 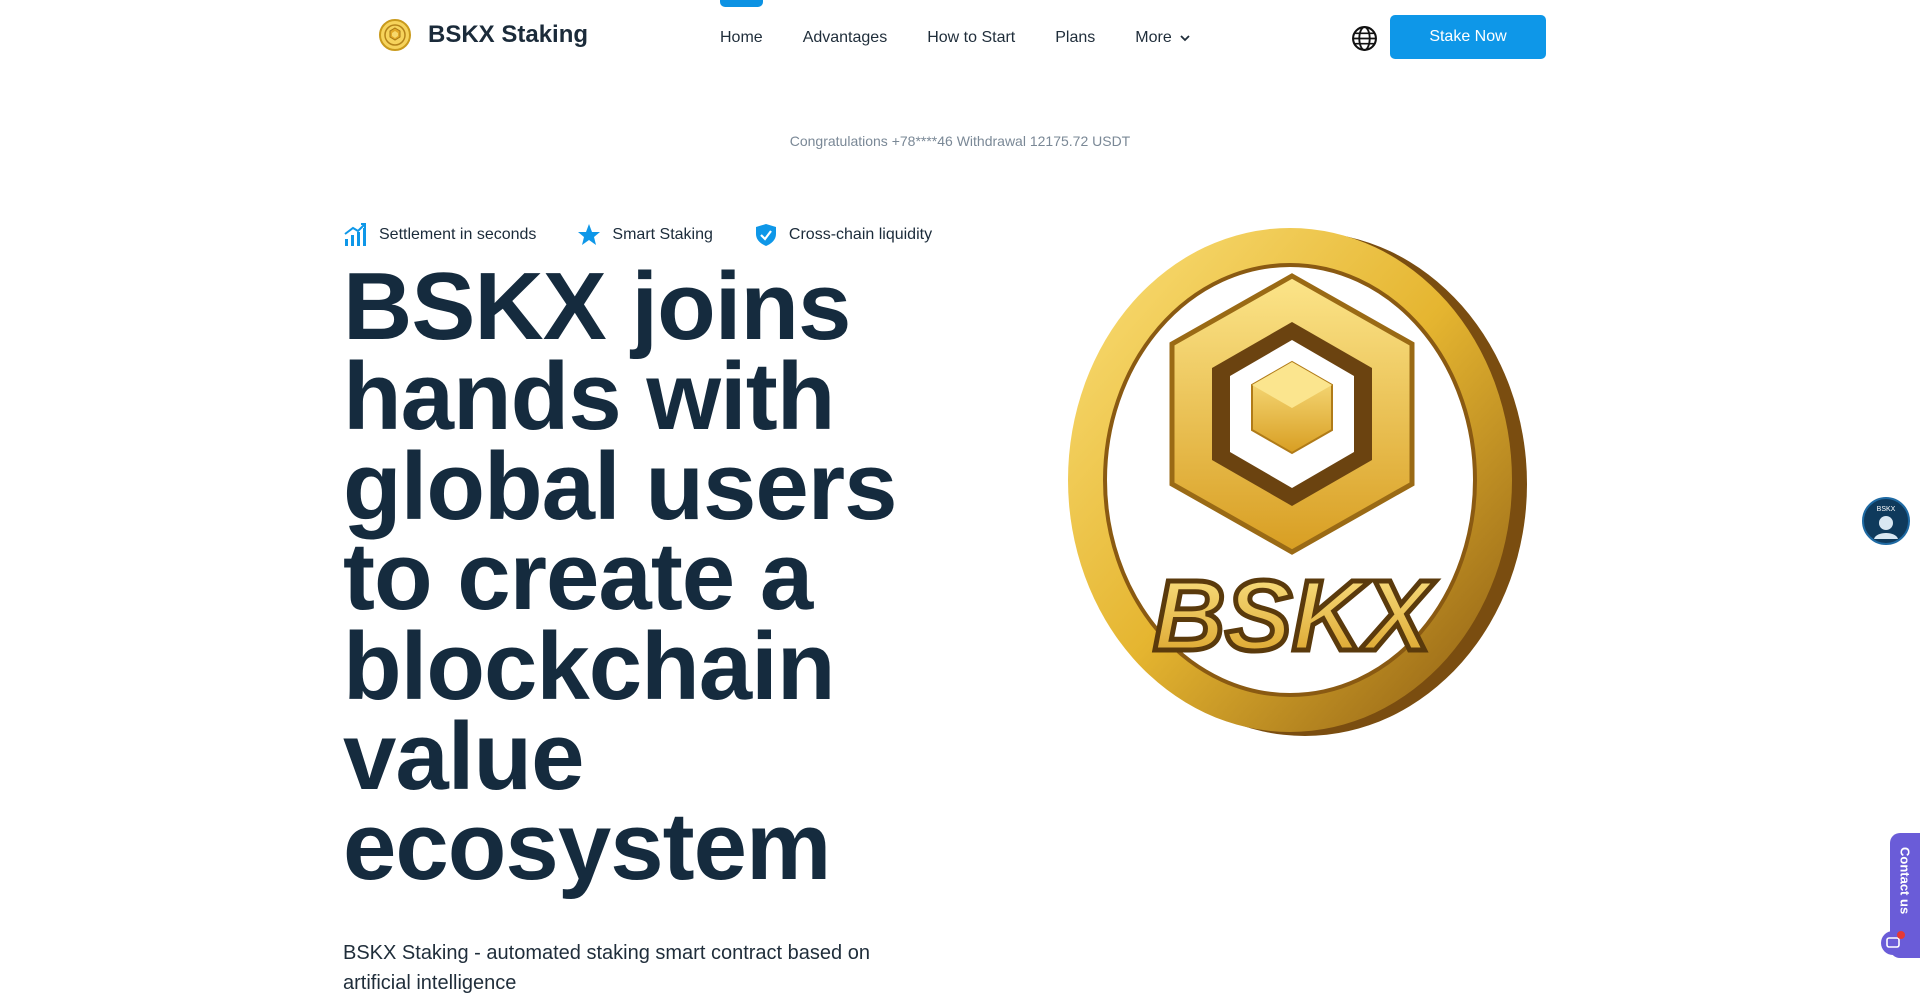 I want to click on feature-settlement: Settlement in seconds, so click(x=439, y=235).